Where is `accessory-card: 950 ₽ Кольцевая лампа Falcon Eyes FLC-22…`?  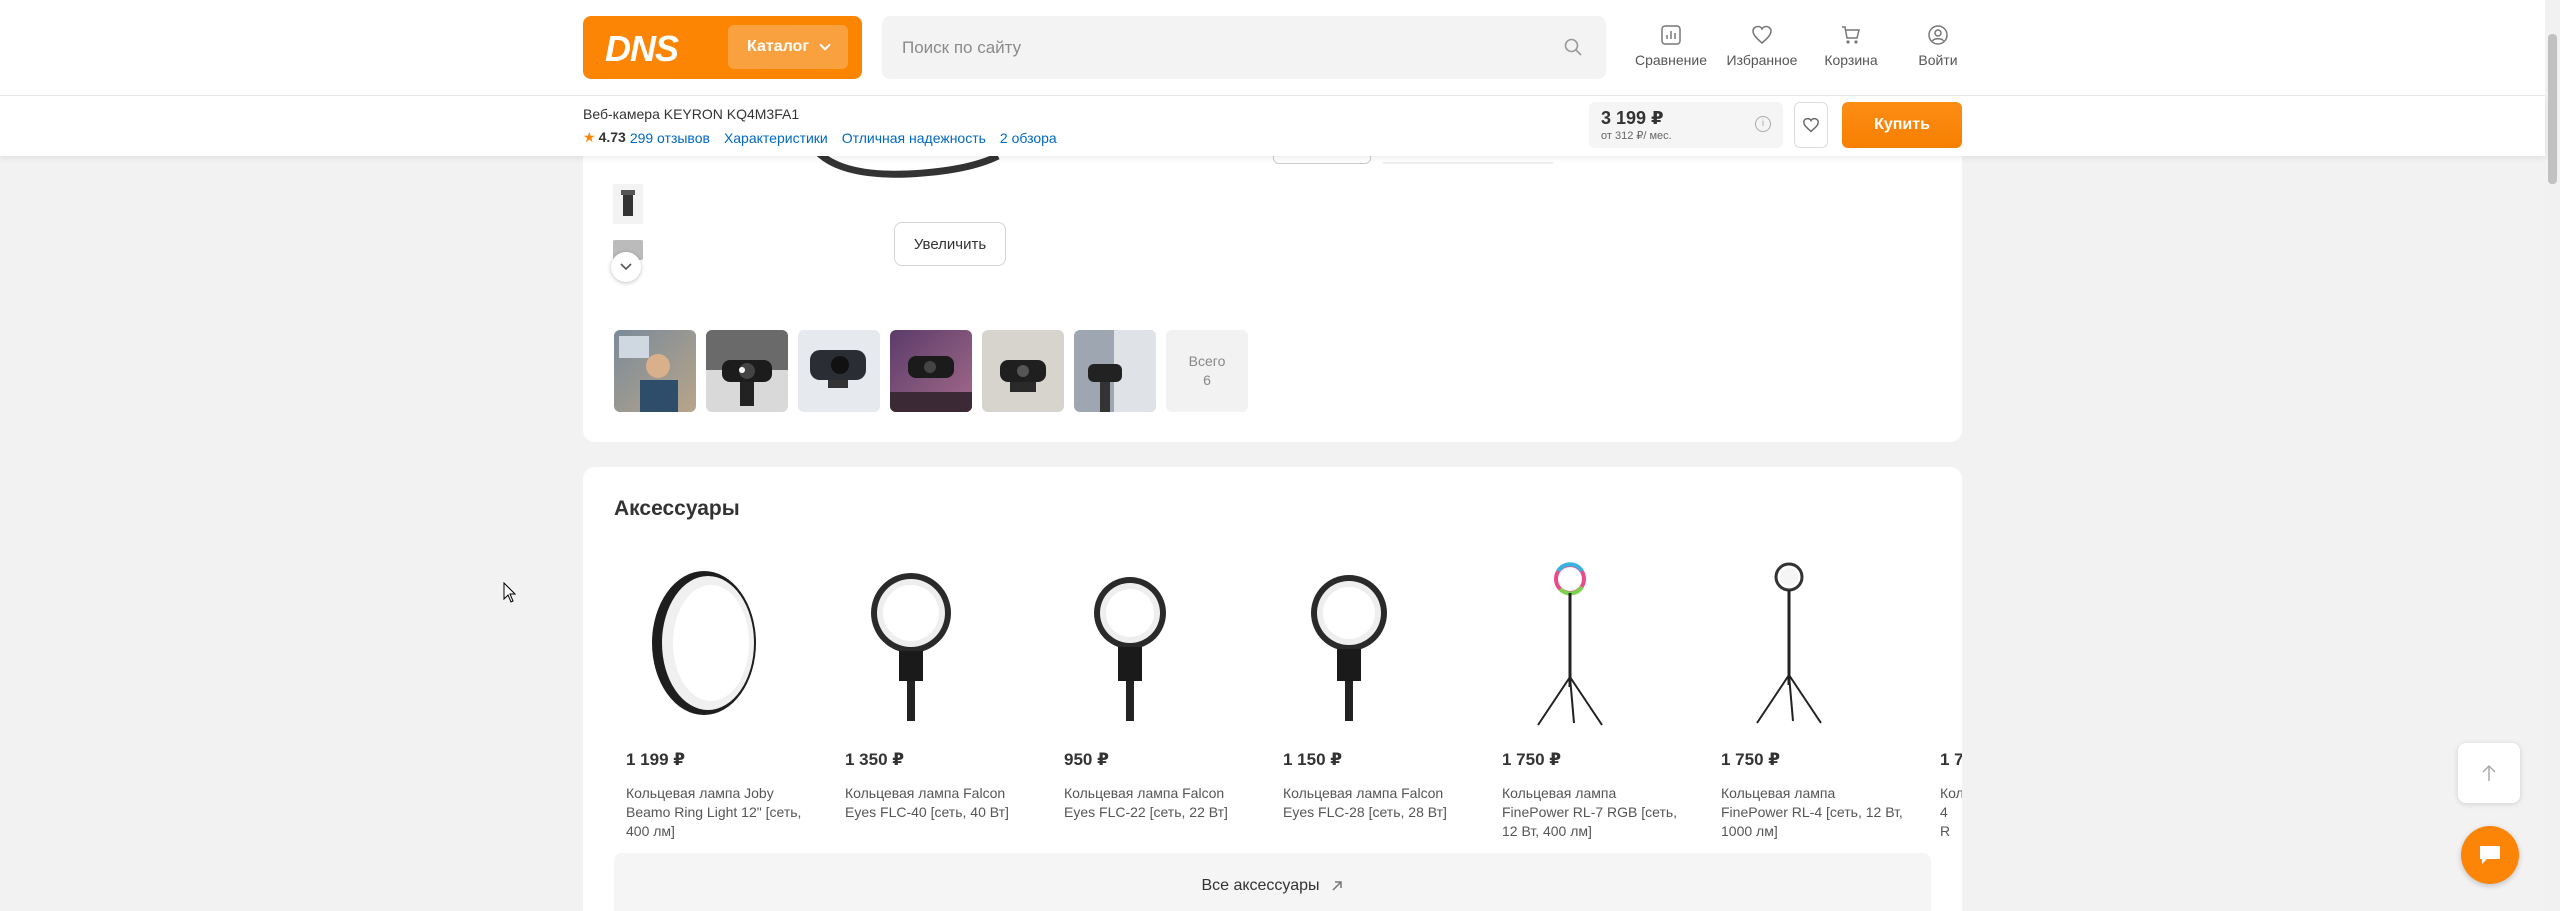
accessory-card: 950 ₽ Кольцевая лампа Falcon Eyes FLC-22… is located at coordinates (1152, 689).